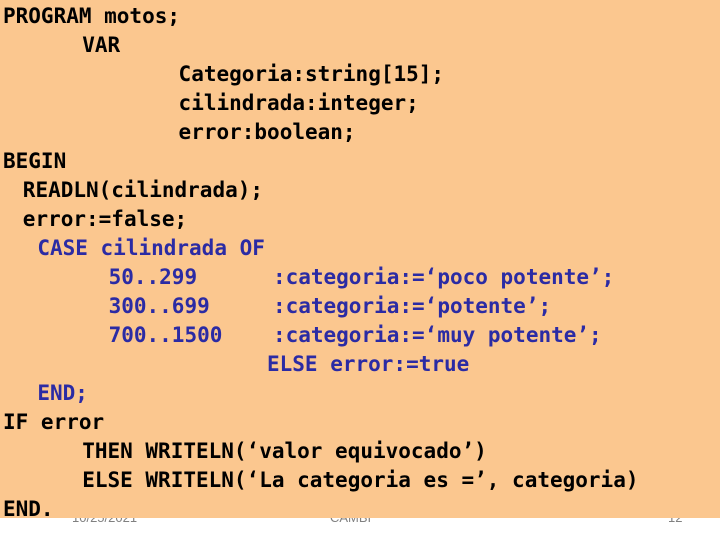 This screenshot has width=720, height=540. What do you see at coordinates (92, 16) in the screenshot?
I see `code-line: PROGRAM motos;` at bounding box center [92, 16].